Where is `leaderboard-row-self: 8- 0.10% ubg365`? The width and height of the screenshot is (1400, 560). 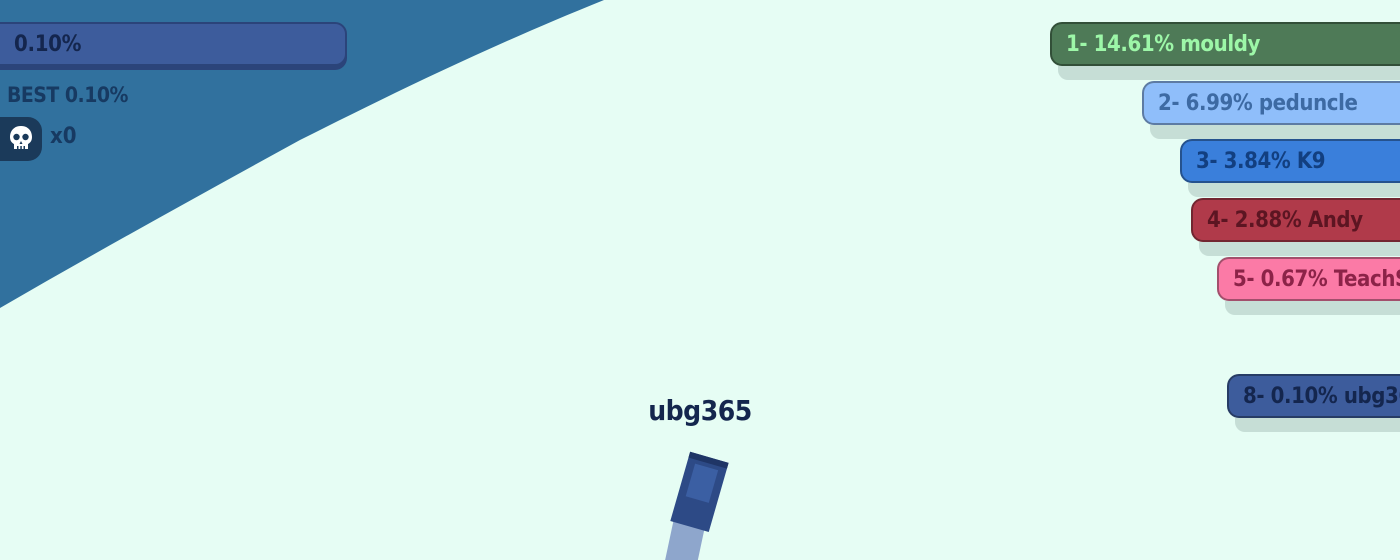
leaderboard-row-self: 8- 0.10% ubg365 is located at coordinates (1313, 396).